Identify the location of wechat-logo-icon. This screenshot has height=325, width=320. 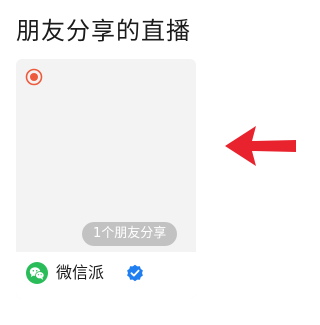
(37, 273).